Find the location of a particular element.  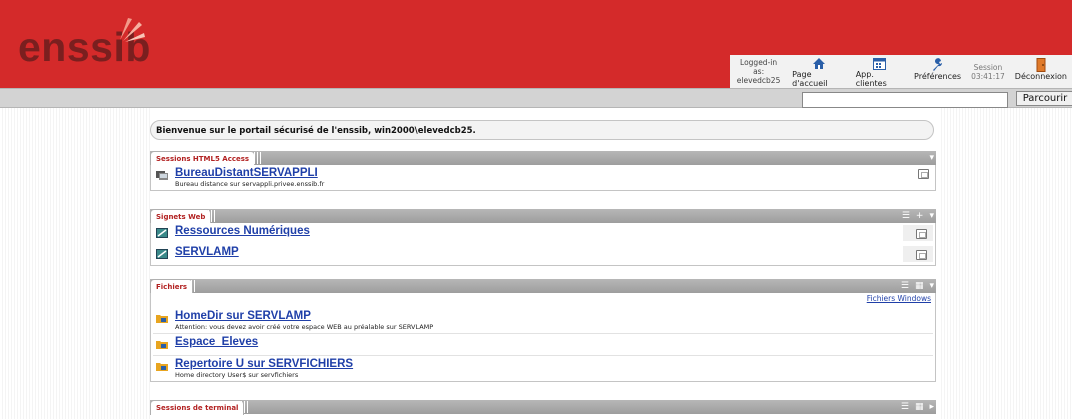

preferences-button: Préférences is located at coordinates (937, 71).